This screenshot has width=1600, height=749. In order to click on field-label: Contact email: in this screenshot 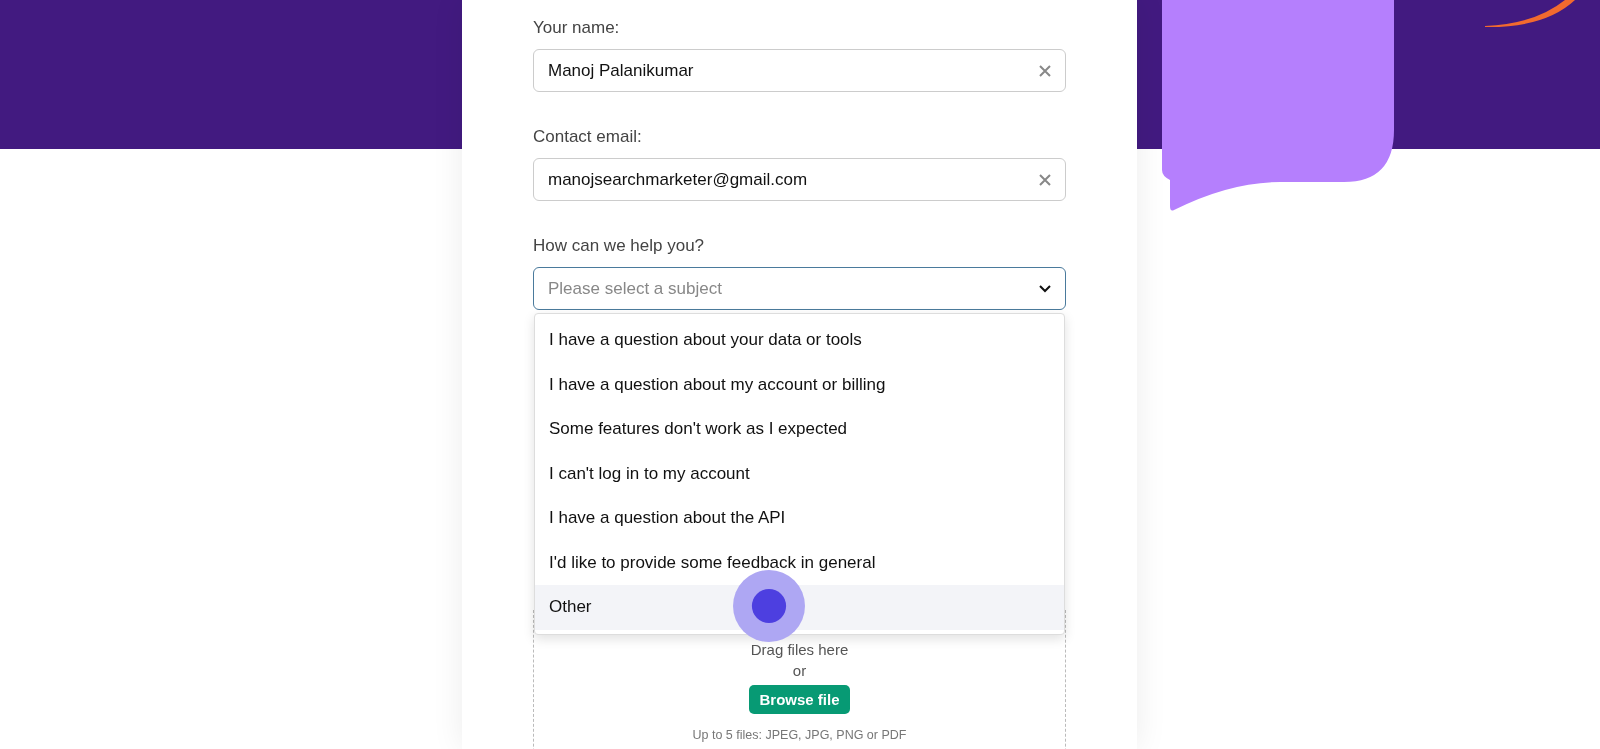, I will do `click(588, 137)`.